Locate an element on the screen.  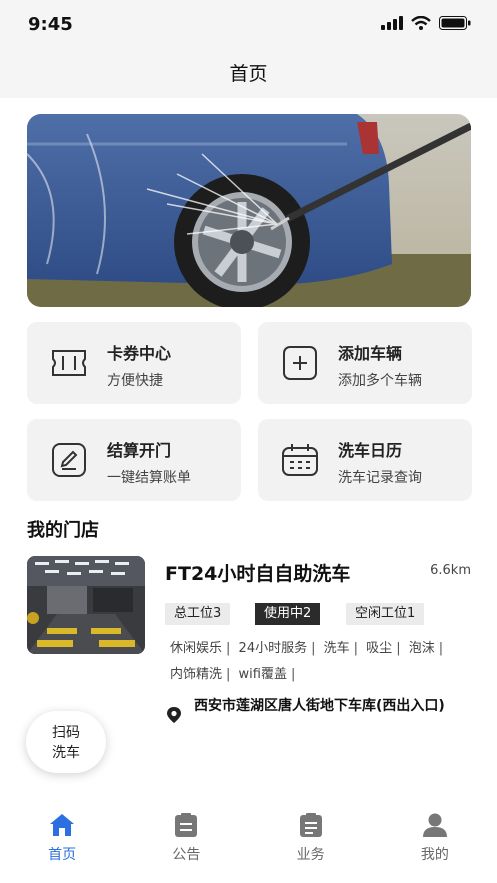
tab-label: 业务 is located at coordinates (310, 855).